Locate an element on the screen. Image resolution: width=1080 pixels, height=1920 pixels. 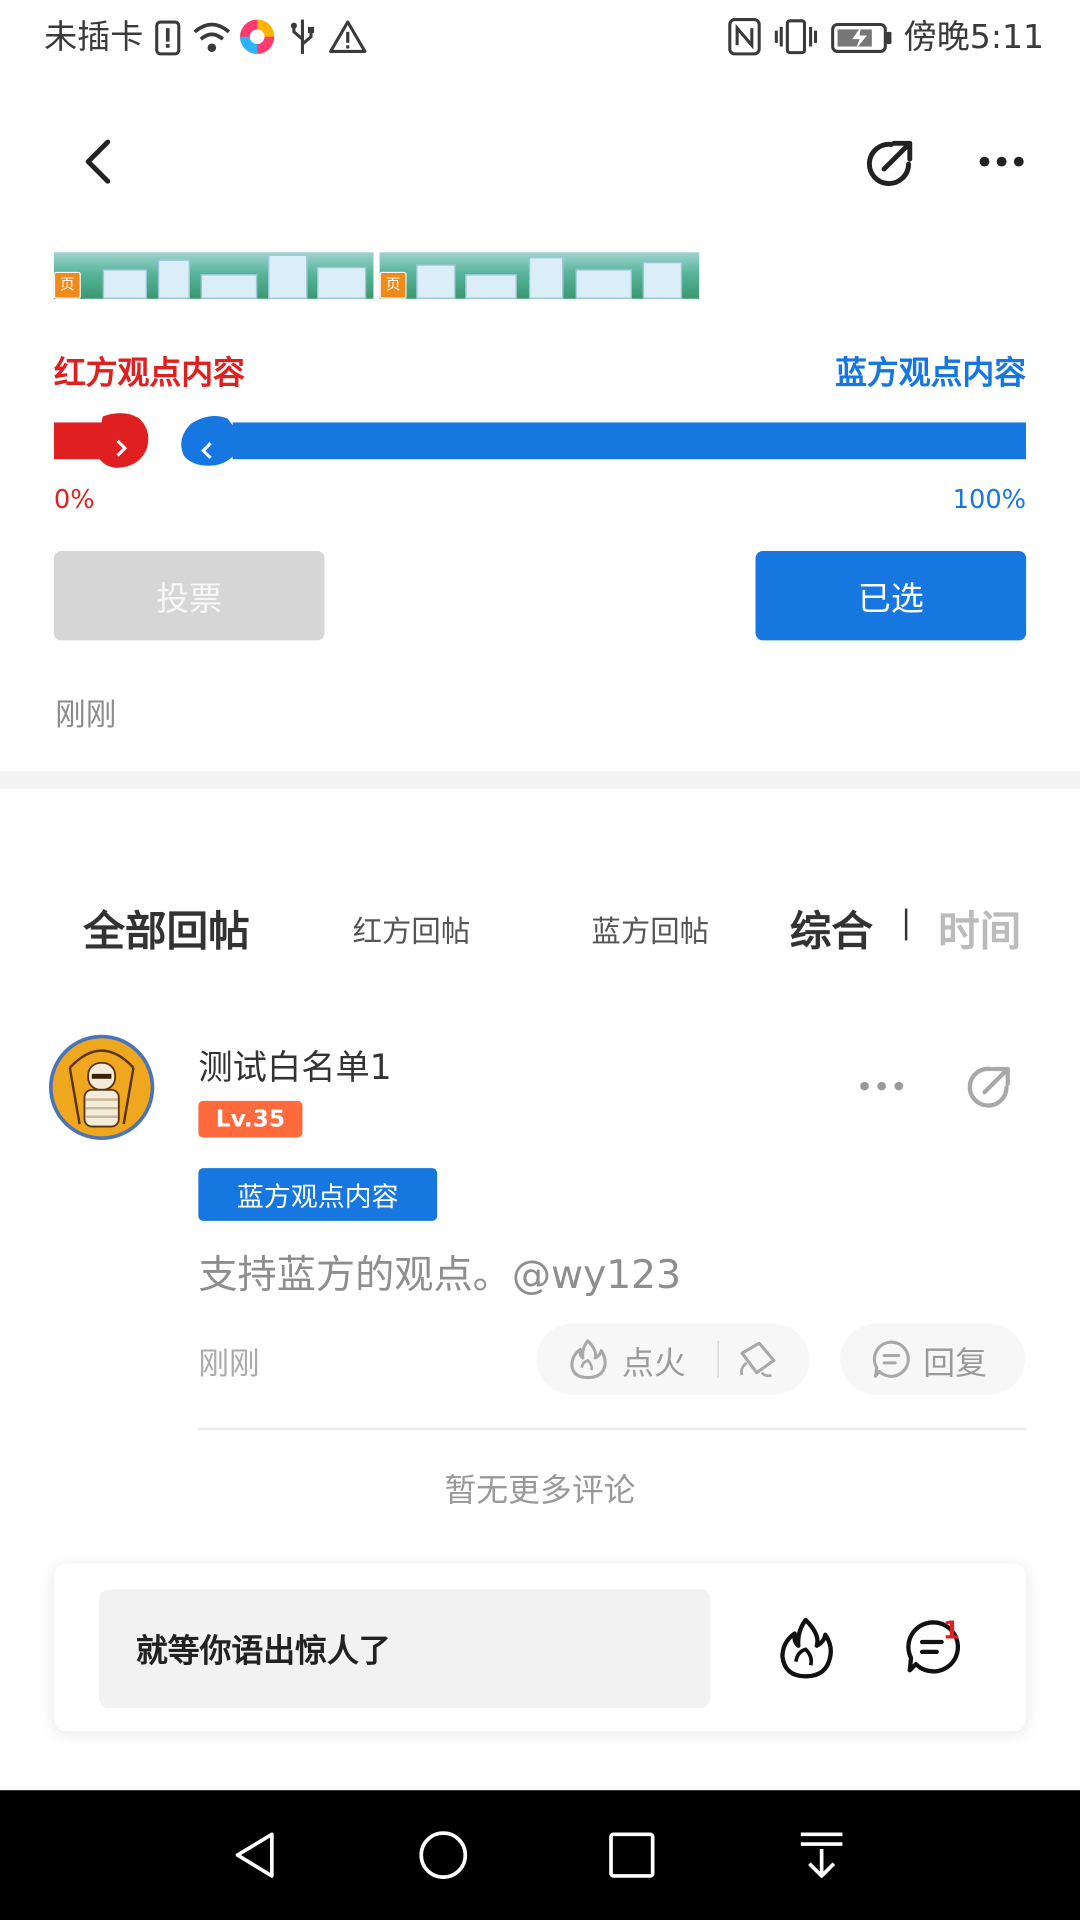
app-logo-icon is located at coordinates (257, 36).